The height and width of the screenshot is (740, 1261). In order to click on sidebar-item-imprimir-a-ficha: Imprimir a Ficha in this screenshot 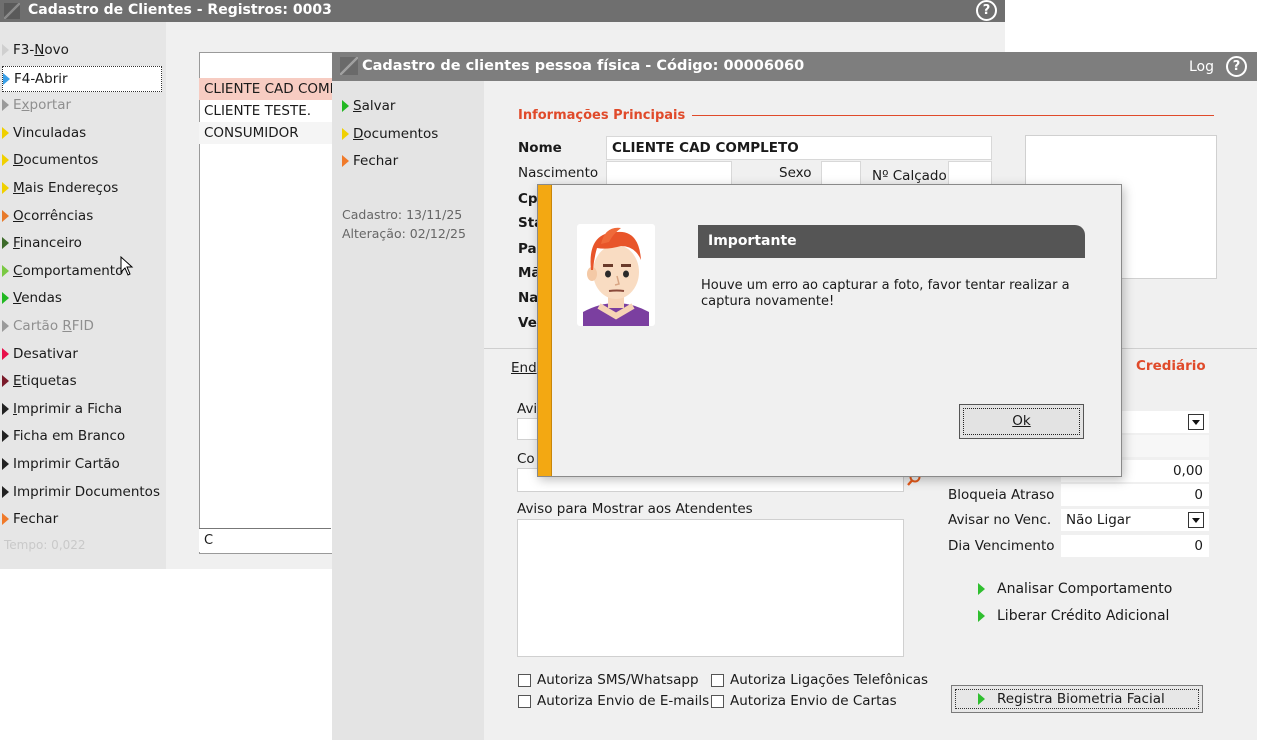, I will do `click(62, 409)`.